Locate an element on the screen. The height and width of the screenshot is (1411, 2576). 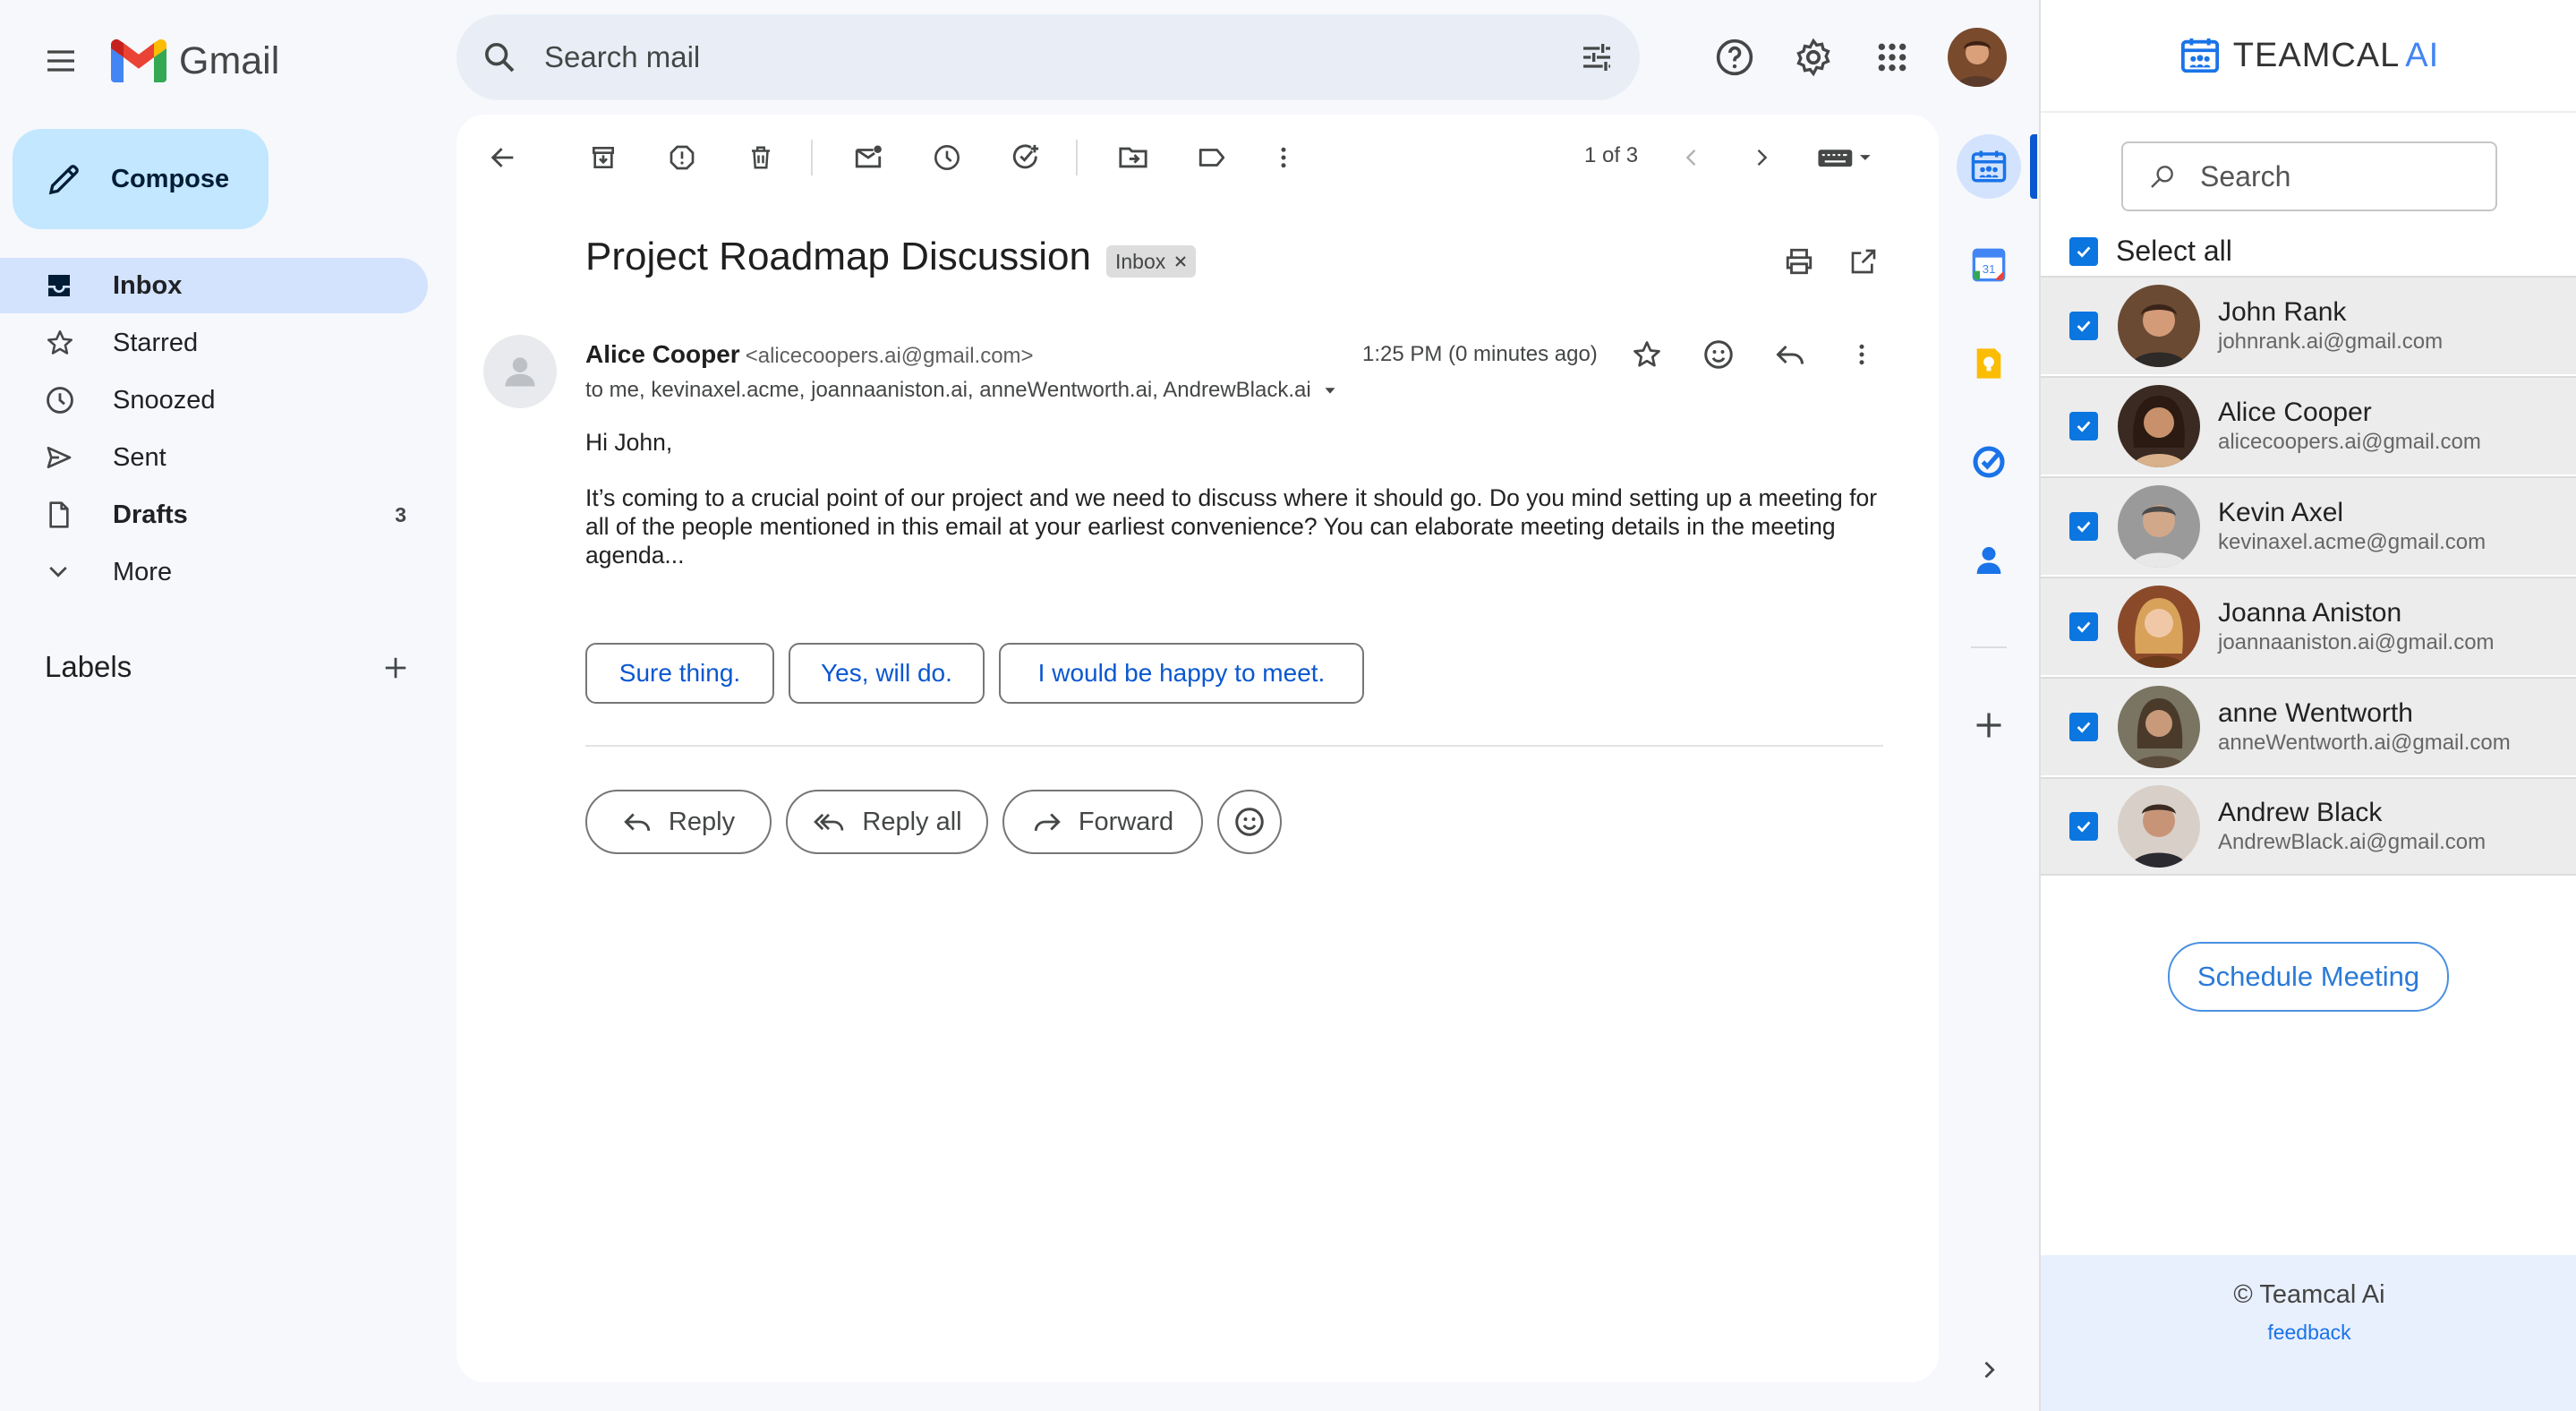
rail-tasks-button is located at coordinates (1989, 462).